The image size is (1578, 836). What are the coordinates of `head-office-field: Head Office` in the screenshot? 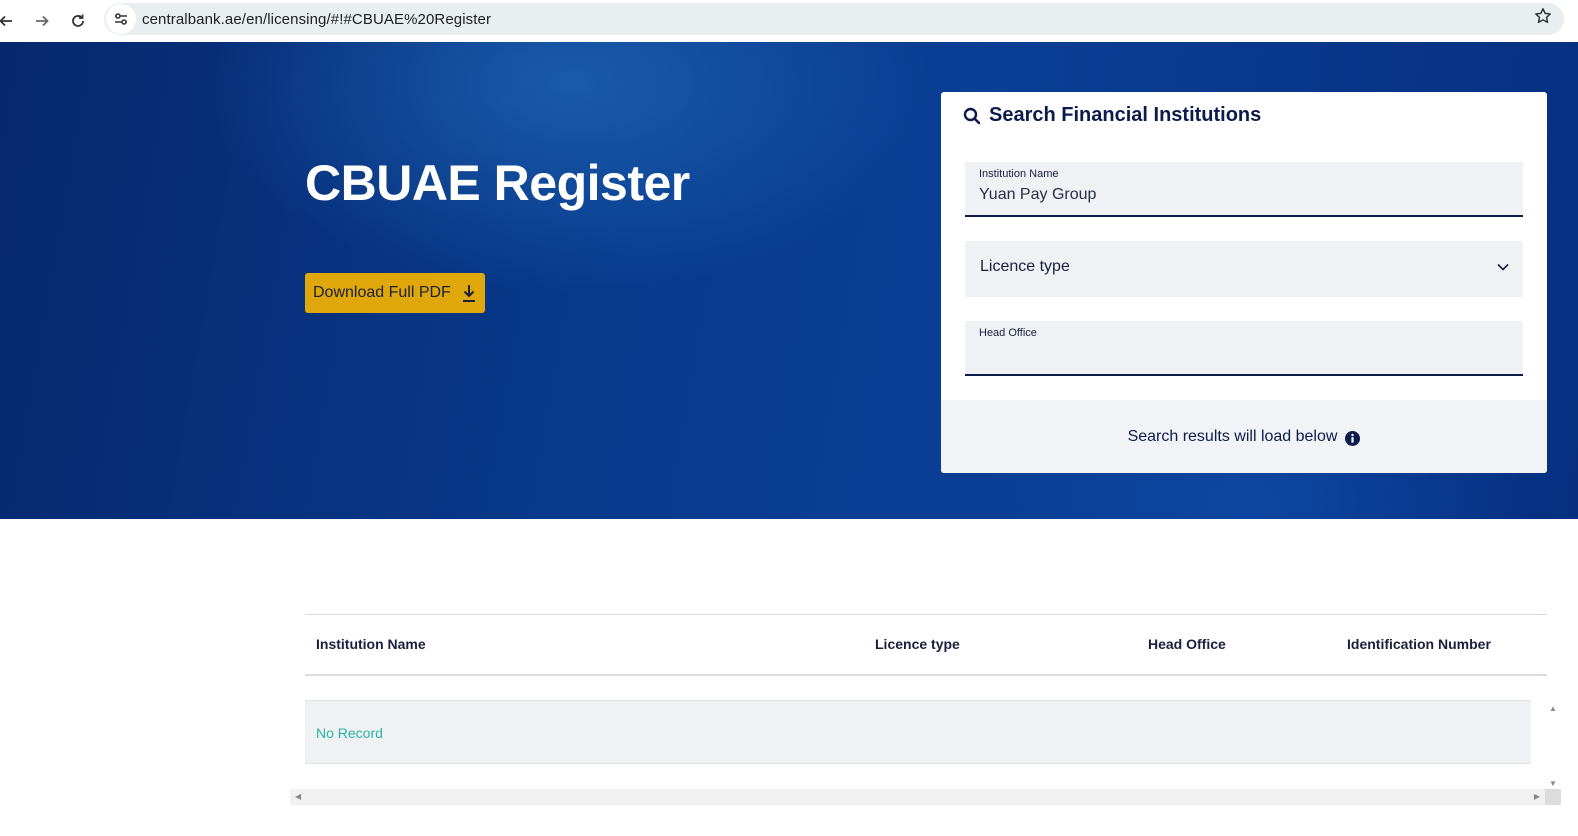 It's located at (1244, 348).